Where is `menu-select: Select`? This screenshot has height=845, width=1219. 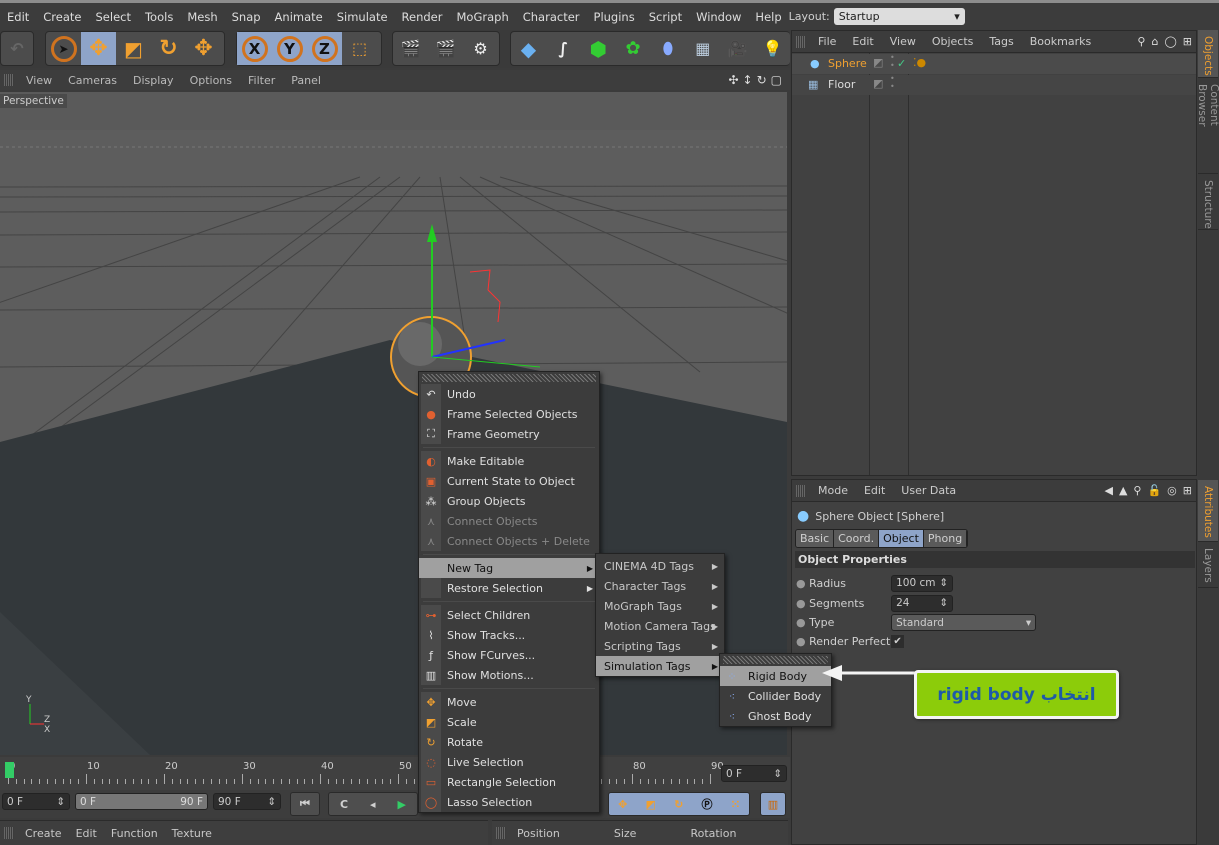
menu-select: Select is located at coordinates (113, 17).